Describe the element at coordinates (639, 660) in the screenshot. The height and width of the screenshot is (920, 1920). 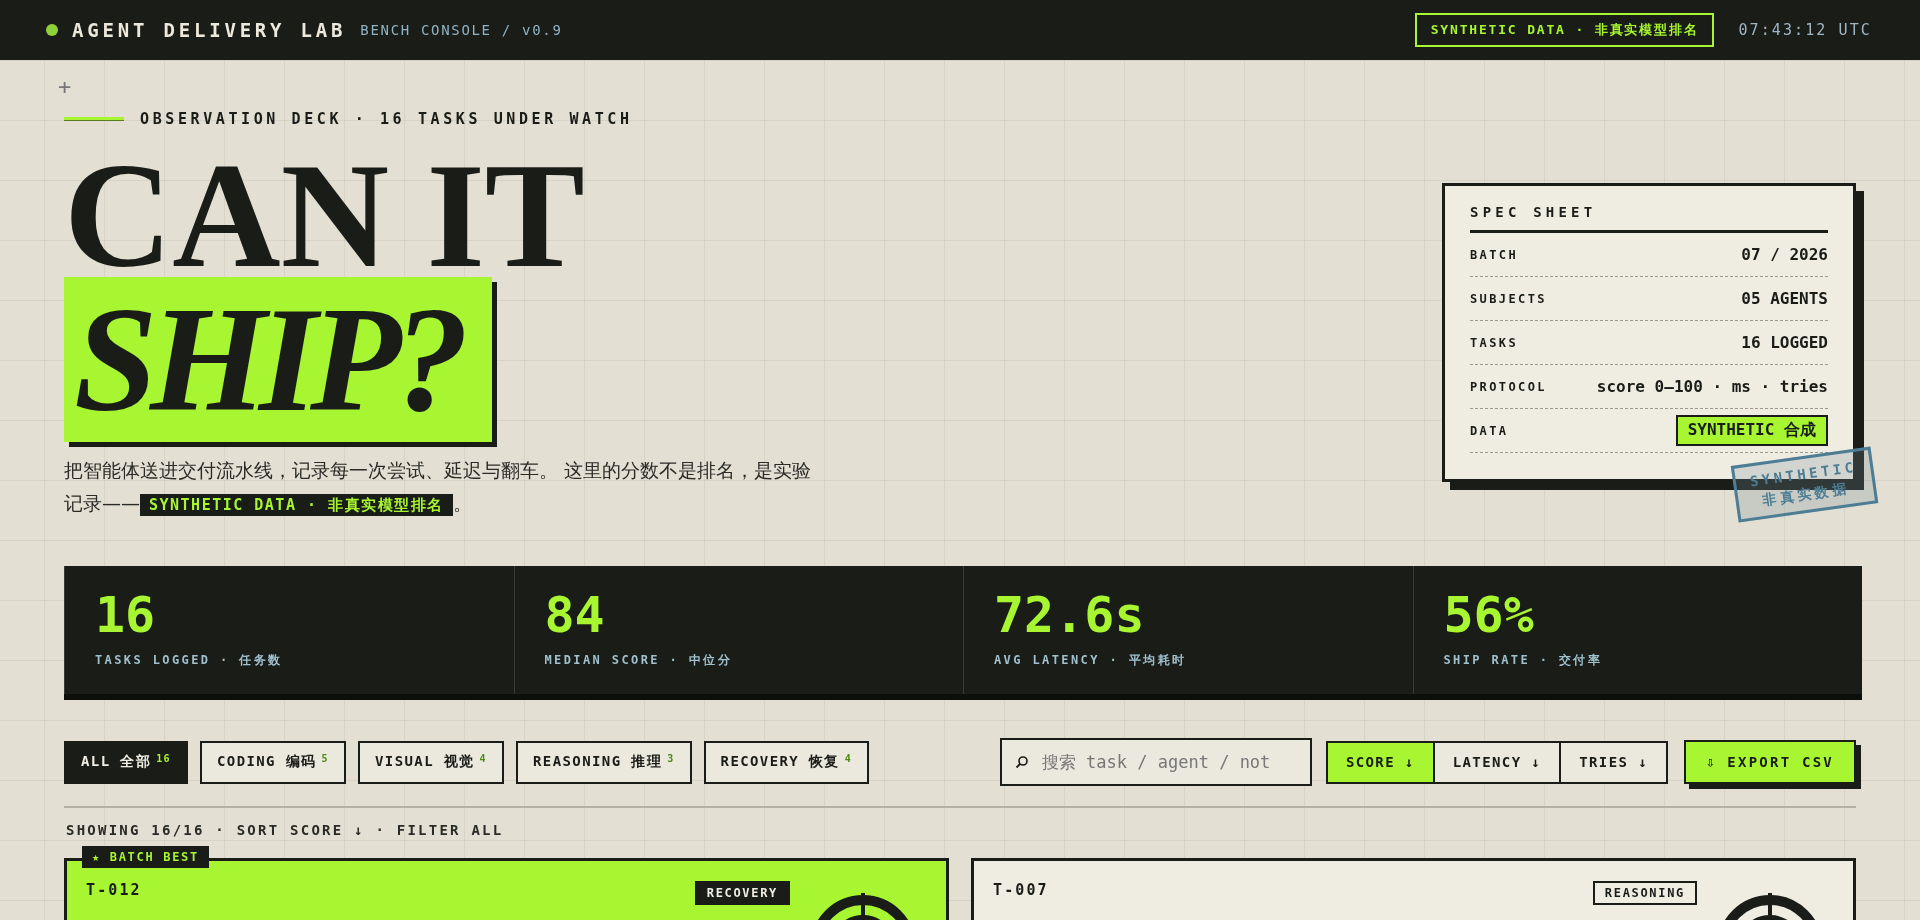
I see `stat-label: MEDIAN SCORE · 中位分` at that location.